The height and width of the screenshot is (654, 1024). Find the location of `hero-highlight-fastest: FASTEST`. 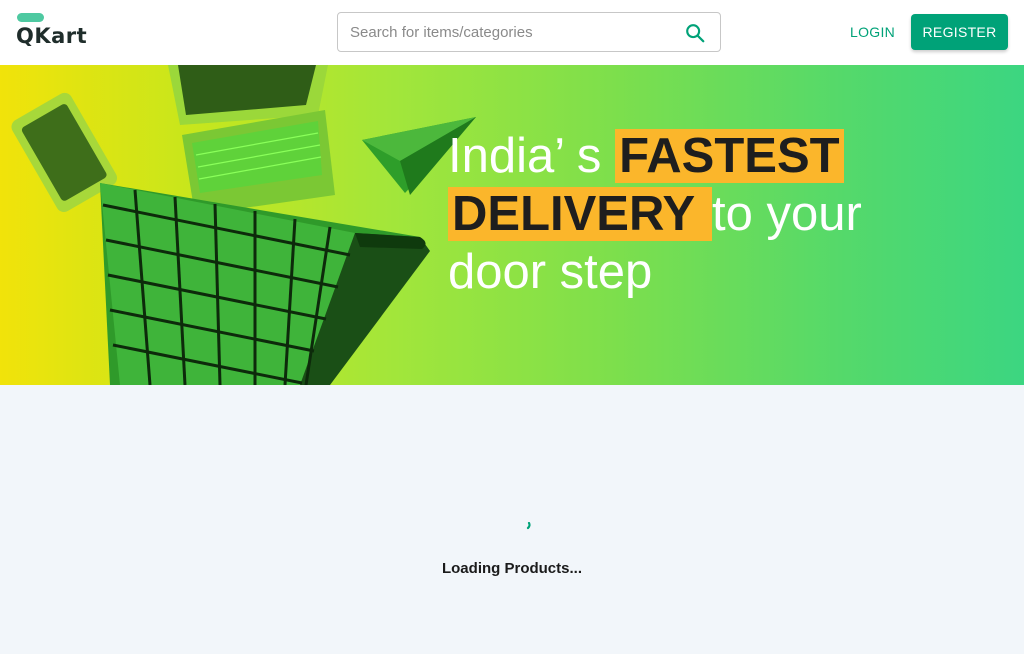

hero-highlight-fastest: FASTEST is located at coordinates (729, 156).